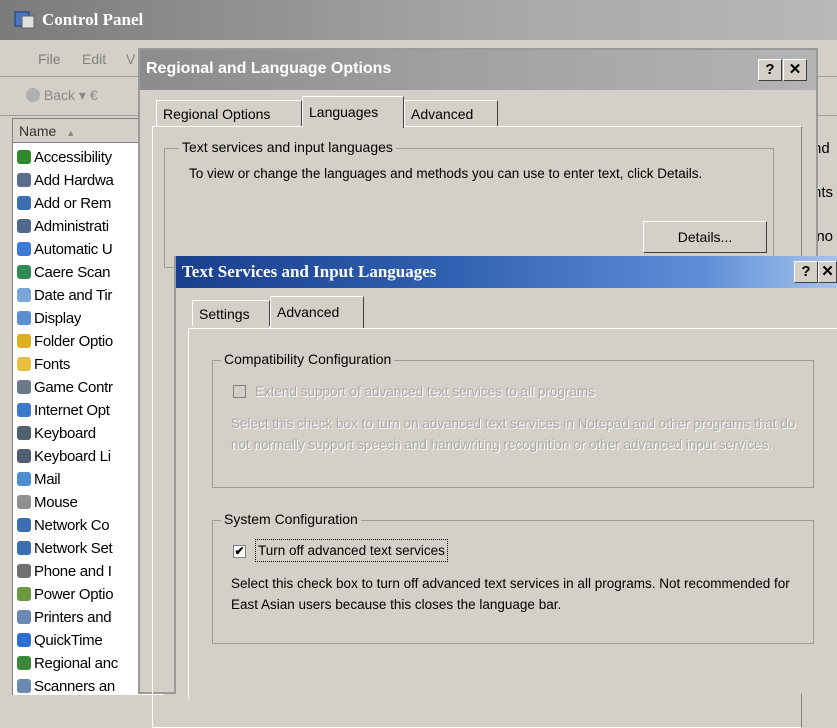 The height and width of the screenshot is (728, 837). Describe the element at coordinates (47, 479) in the screenshot. I see `list-item-label: Mail` at that location.